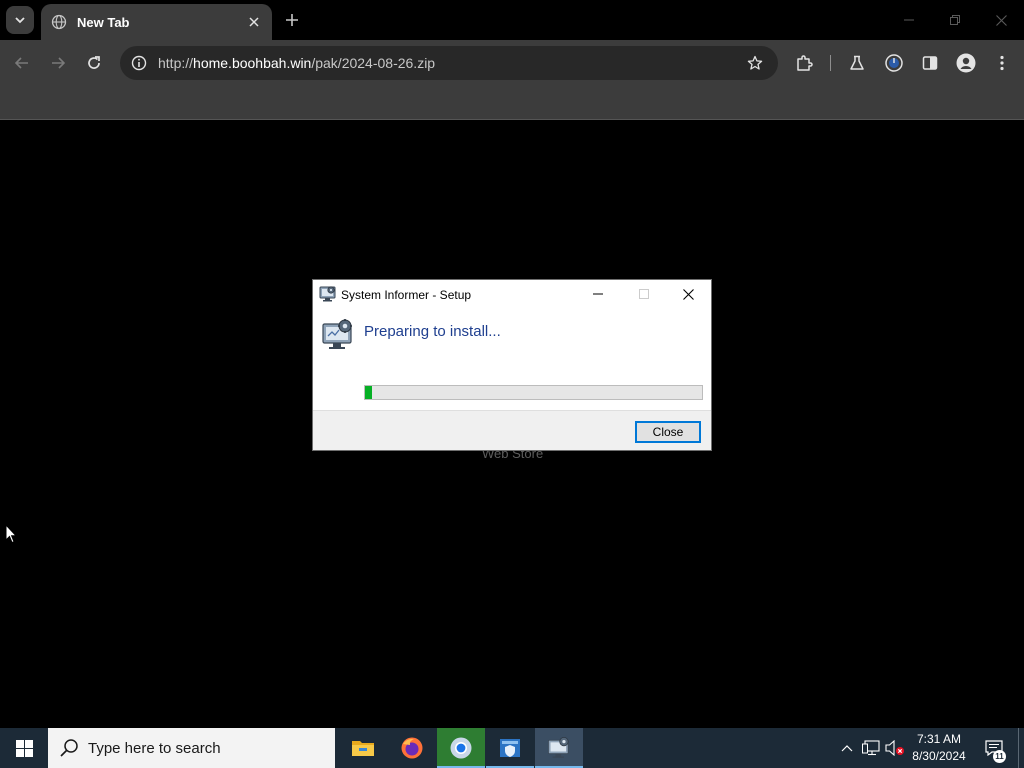 The width and height of the screenshot is (1024, 768). I want to click on volume-muted-icon, so click(894, 748).